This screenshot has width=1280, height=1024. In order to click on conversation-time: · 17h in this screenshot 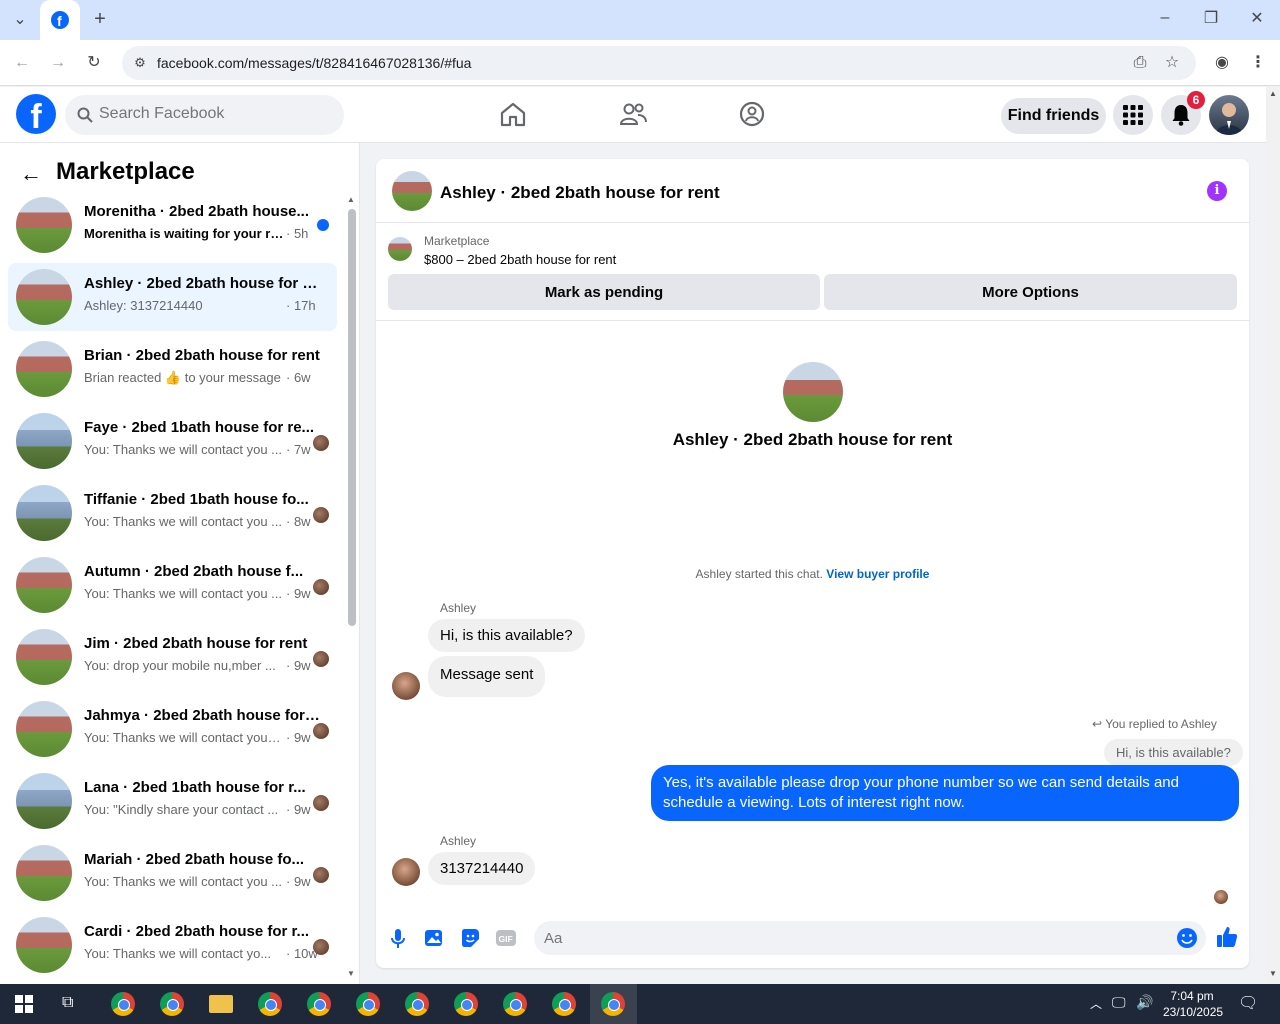, I will do `click(301, 305)`.